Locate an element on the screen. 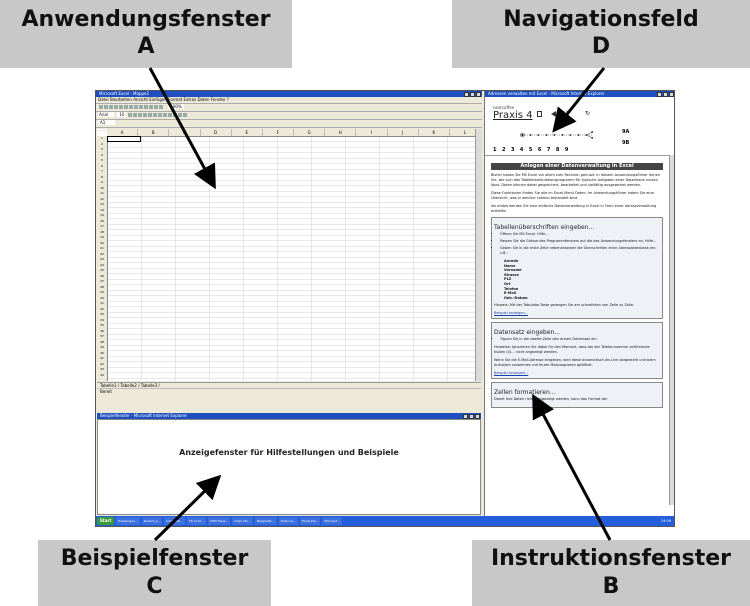 The image size is (750, 606). arrow-d is located at coordinates (579, 100).